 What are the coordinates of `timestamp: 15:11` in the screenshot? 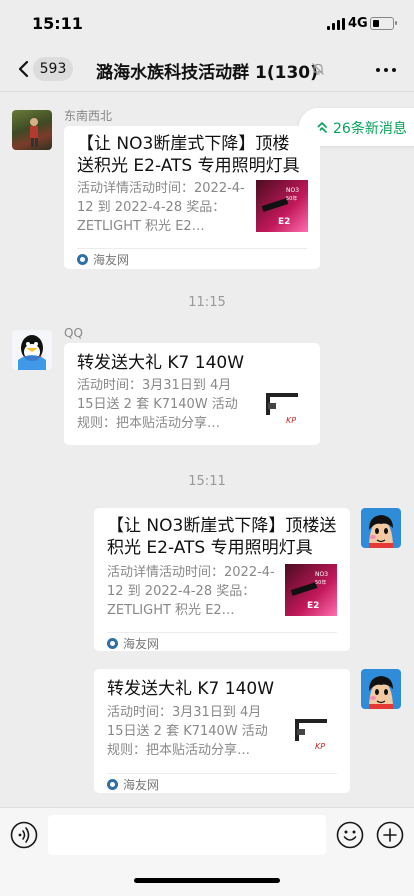 It's located at (207, 481).